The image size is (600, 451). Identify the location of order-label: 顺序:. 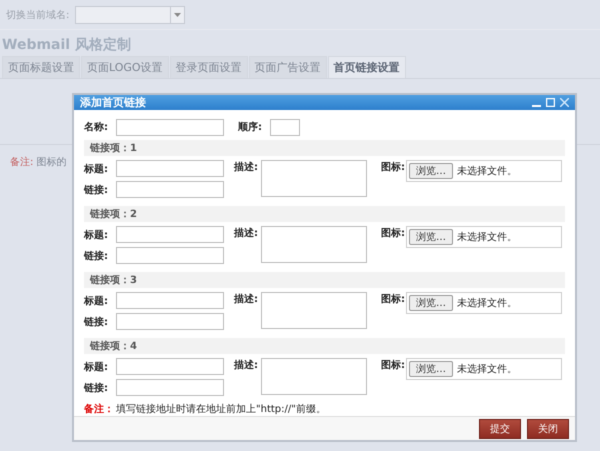
(250, 127).